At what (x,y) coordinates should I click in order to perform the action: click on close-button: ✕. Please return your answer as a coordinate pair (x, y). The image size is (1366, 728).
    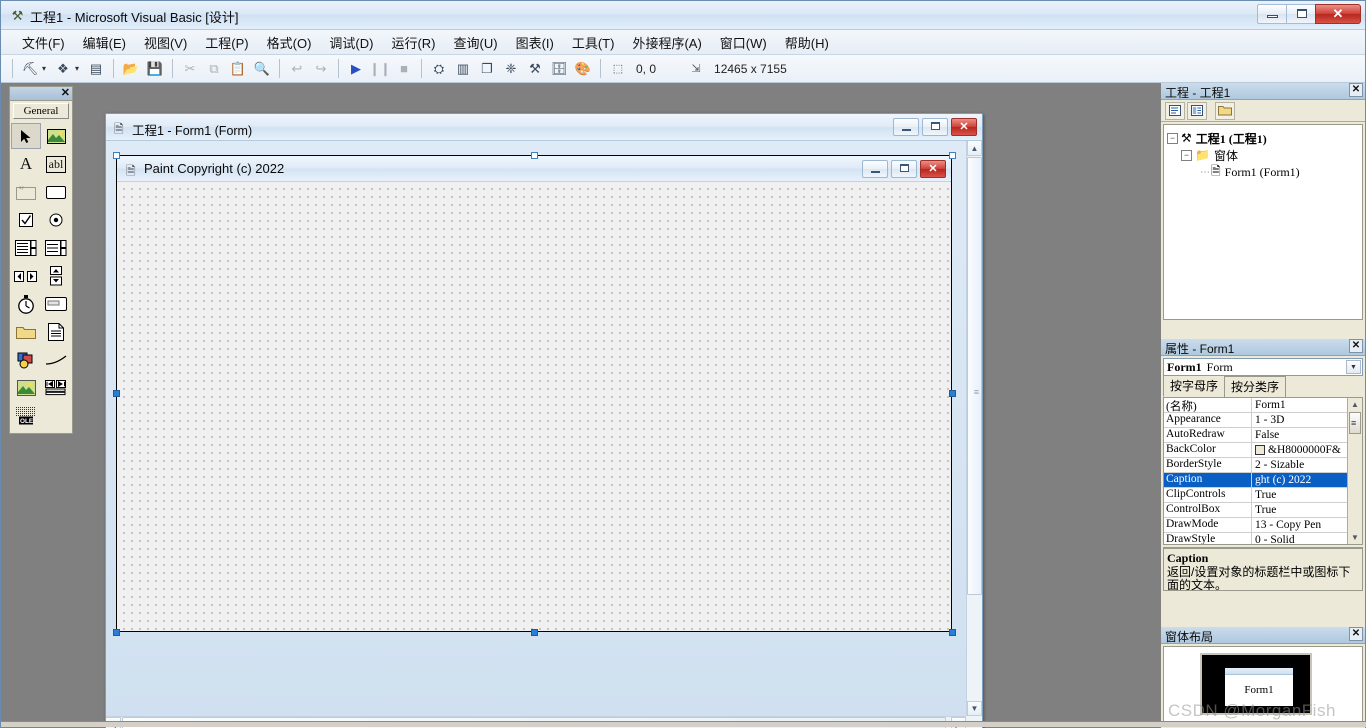
    Looking at the image, I should click on (1338, 14).